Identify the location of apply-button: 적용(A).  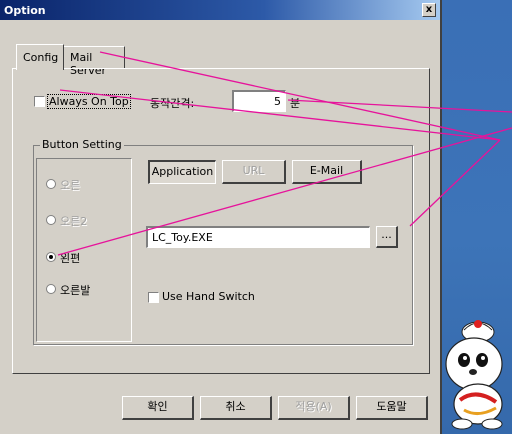
(314, 408).